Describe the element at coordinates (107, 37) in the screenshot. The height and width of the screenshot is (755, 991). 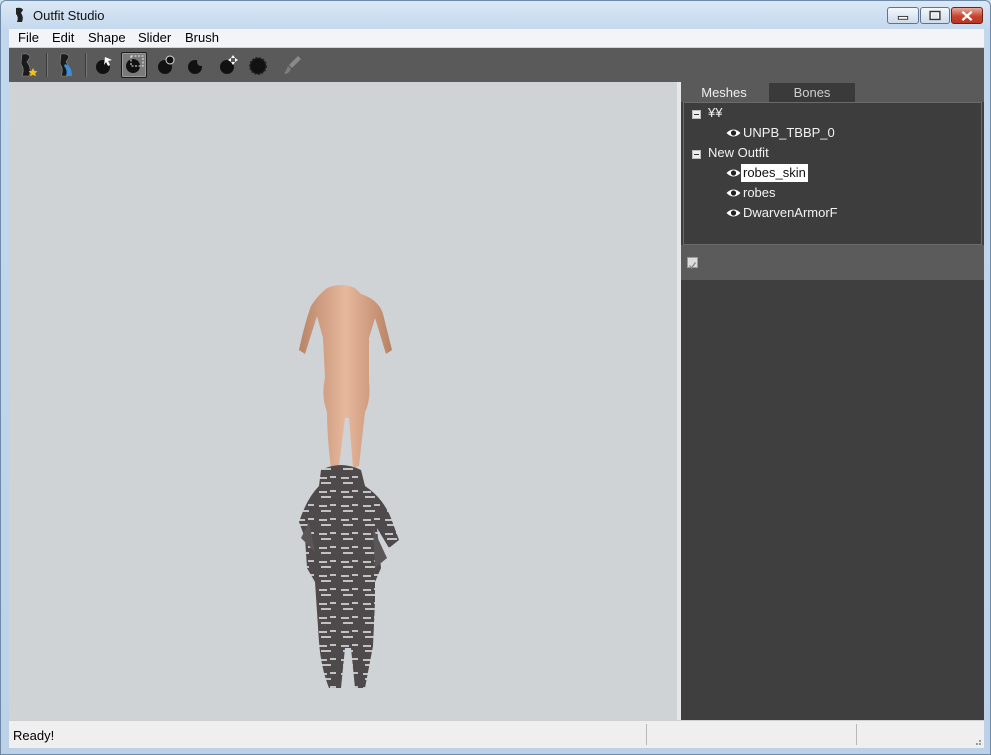
I see `menu-shape: Shape` at that location.